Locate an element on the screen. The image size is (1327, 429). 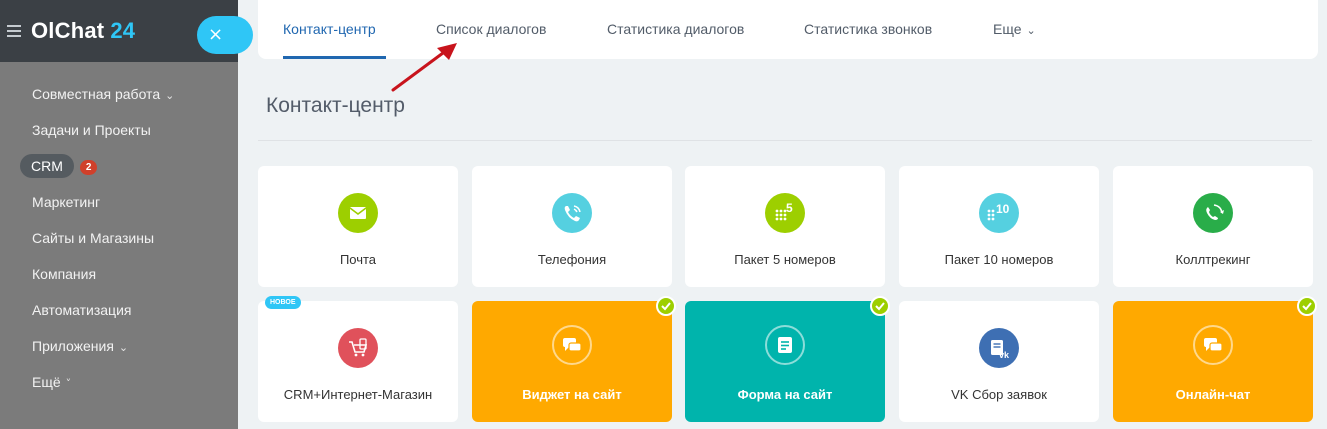
vk-form-icon: vk is located at coordinates (999, 348).